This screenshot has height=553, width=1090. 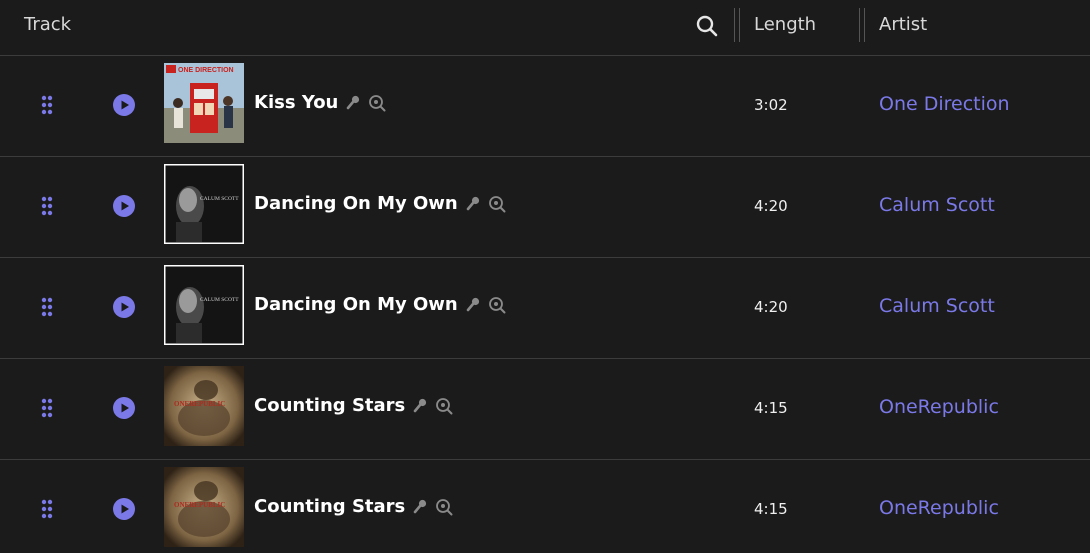 What do you see at coordinates (903, 24) in the screenshot?
I see `column-header-artist: Artist` at bounding box center [903, 24].